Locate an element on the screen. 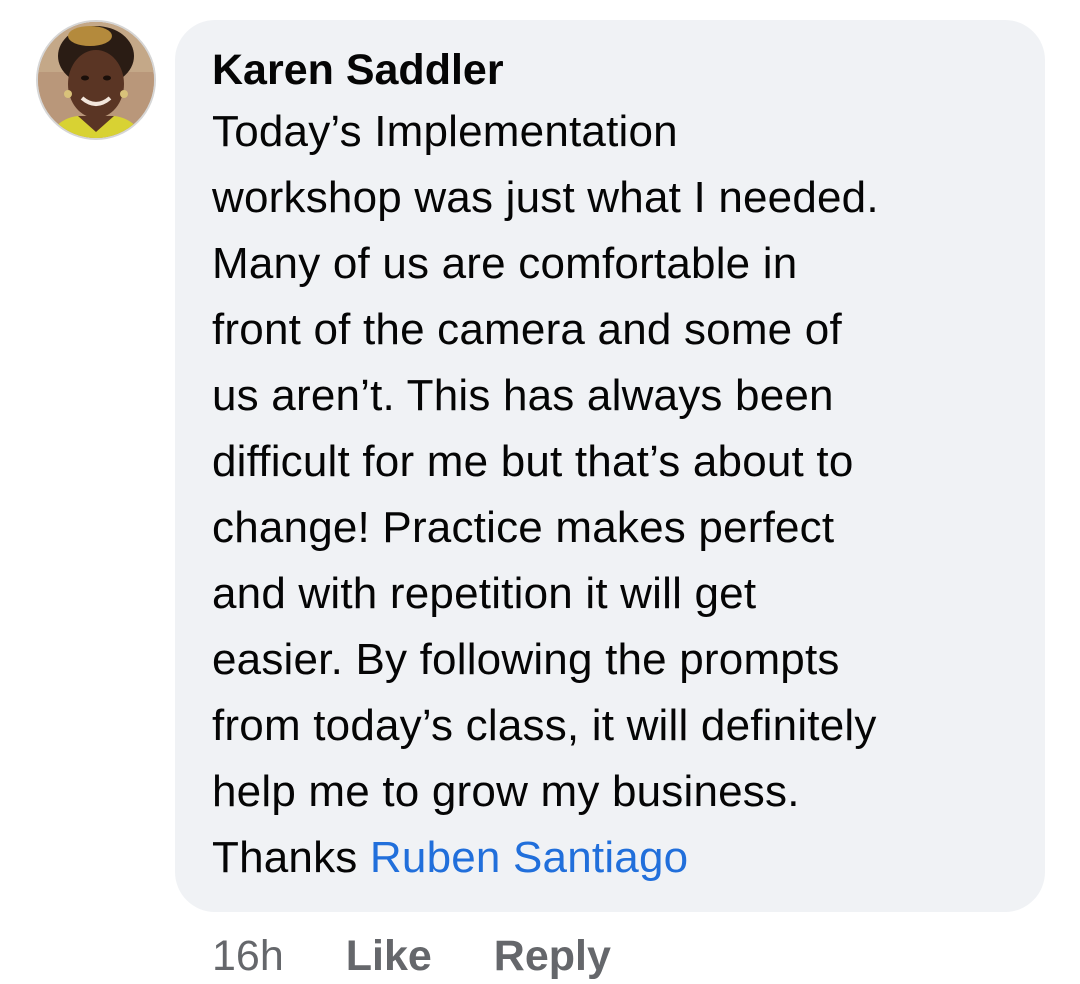 Image resolution: width=1080 pixels, height=984 pixels. comment-line: and with repetition it will get is located at coordinates (484, 593).